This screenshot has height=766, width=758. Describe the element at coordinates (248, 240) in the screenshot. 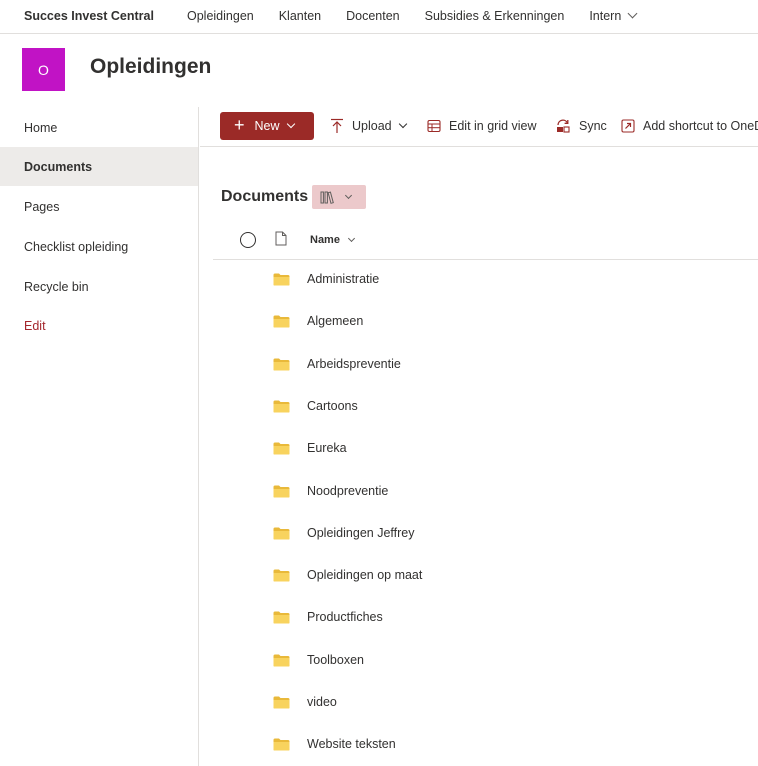

I see `select-all-checkbox` at that location.